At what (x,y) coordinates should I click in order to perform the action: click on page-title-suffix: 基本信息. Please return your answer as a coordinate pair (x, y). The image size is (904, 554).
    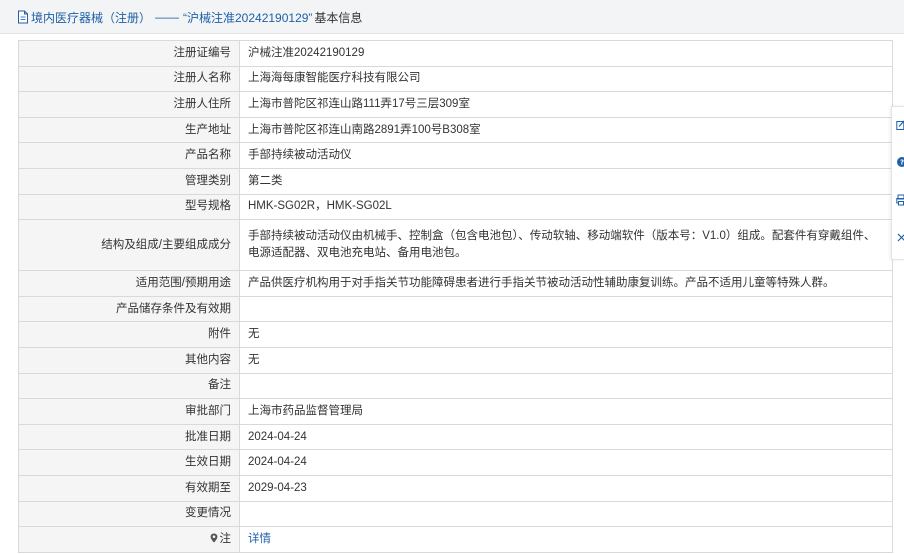
    Looking at the image, I should click on (338, 17).